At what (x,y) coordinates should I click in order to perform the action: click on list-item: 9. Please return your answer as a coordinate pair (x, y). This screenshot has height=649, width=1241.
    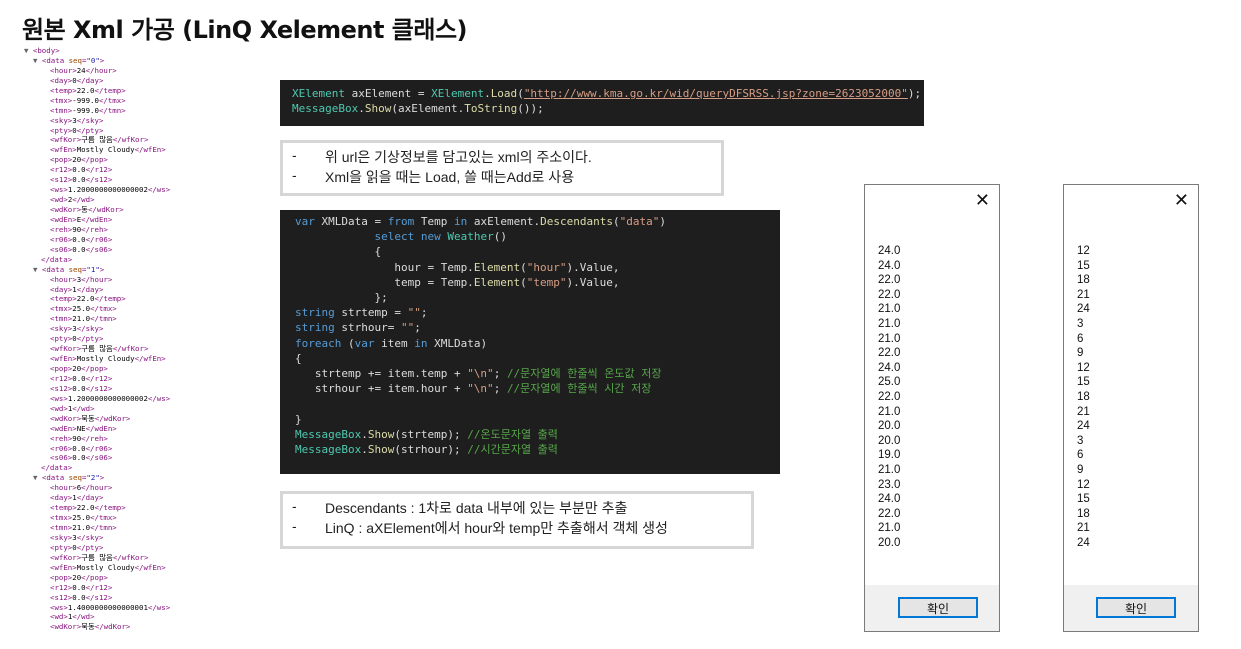
    Looking at the image, I should click on (1080, 469).